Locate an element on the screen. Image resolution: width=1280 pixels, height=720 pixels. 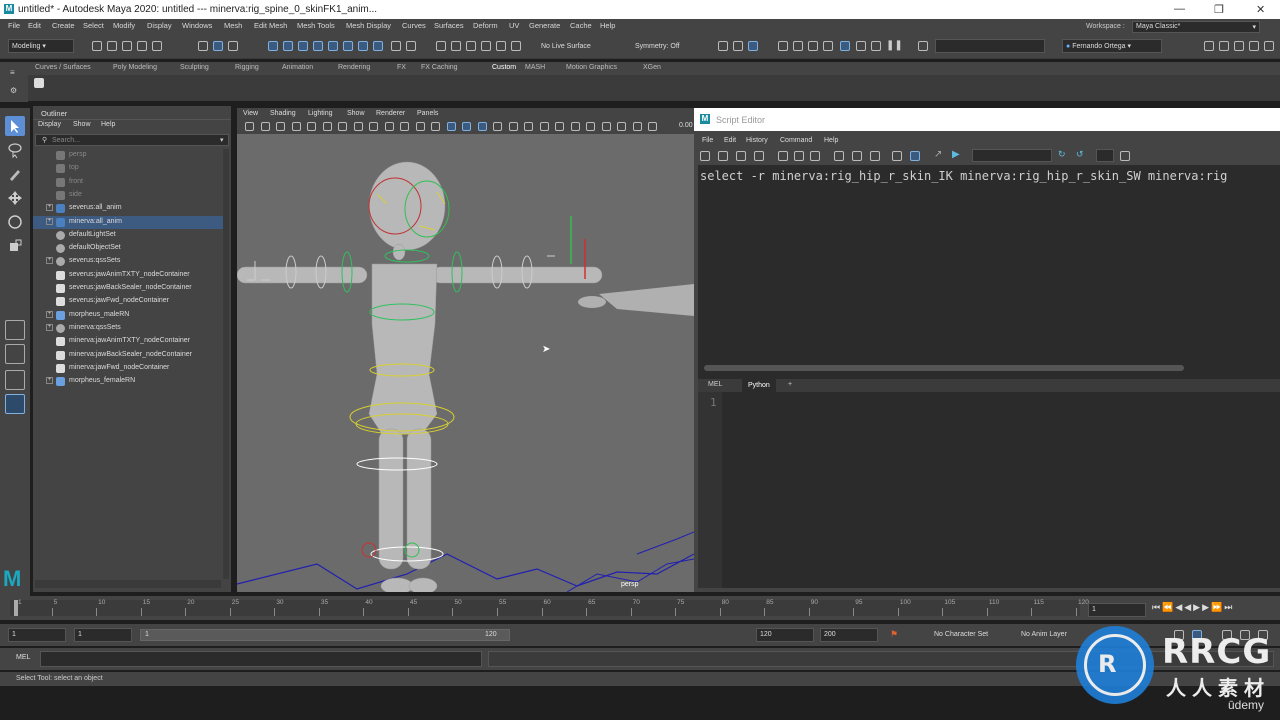
clear-history-icon is located at coordinates (799, 156).